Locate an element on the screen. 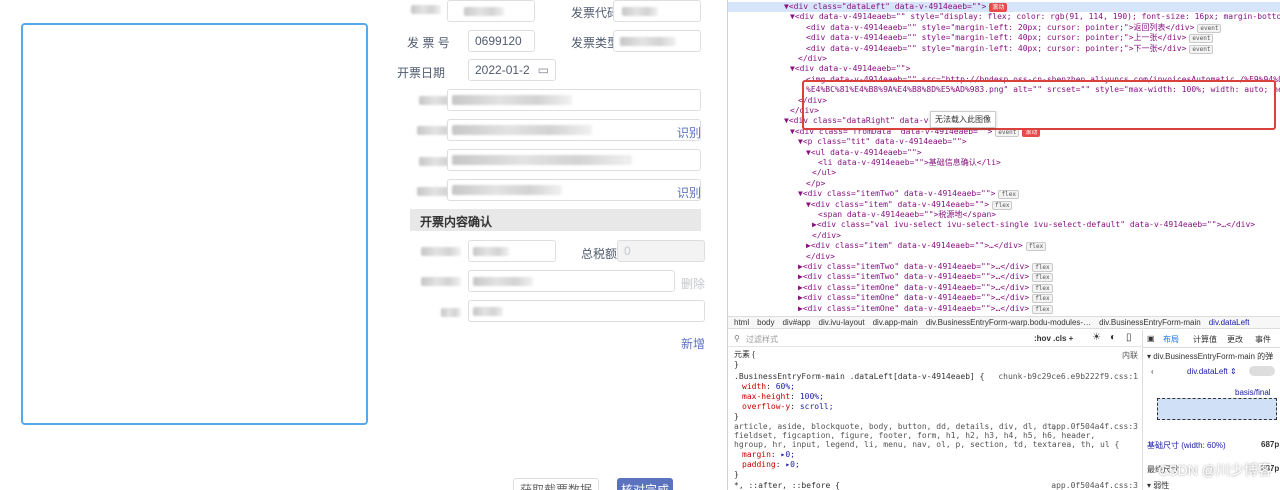  buyer-tax-id-input is located at coordinates (574, 130).